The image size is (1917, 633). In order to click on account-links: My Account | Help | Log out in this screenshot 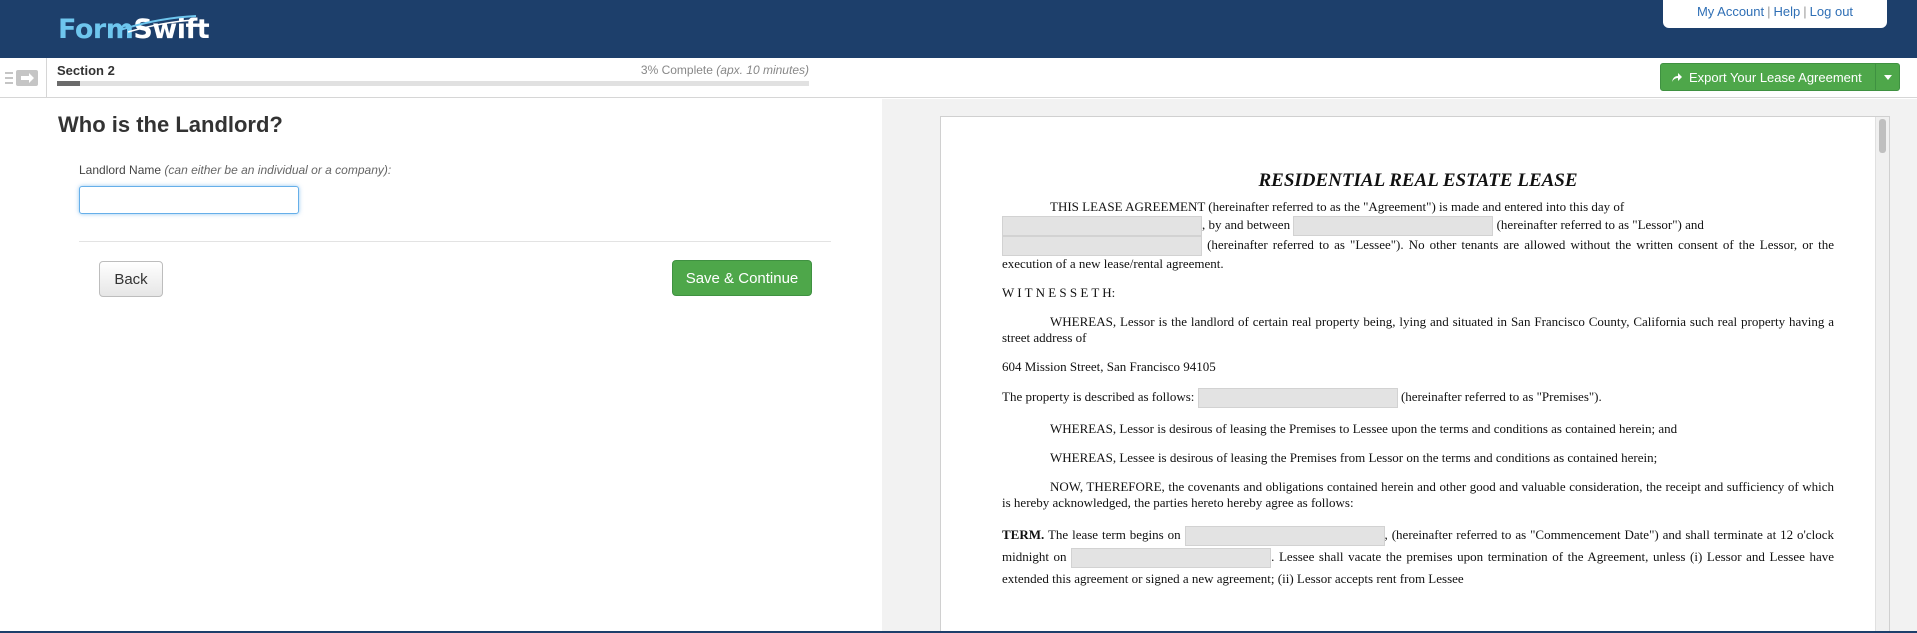, I will do `click(1775, 14)`.